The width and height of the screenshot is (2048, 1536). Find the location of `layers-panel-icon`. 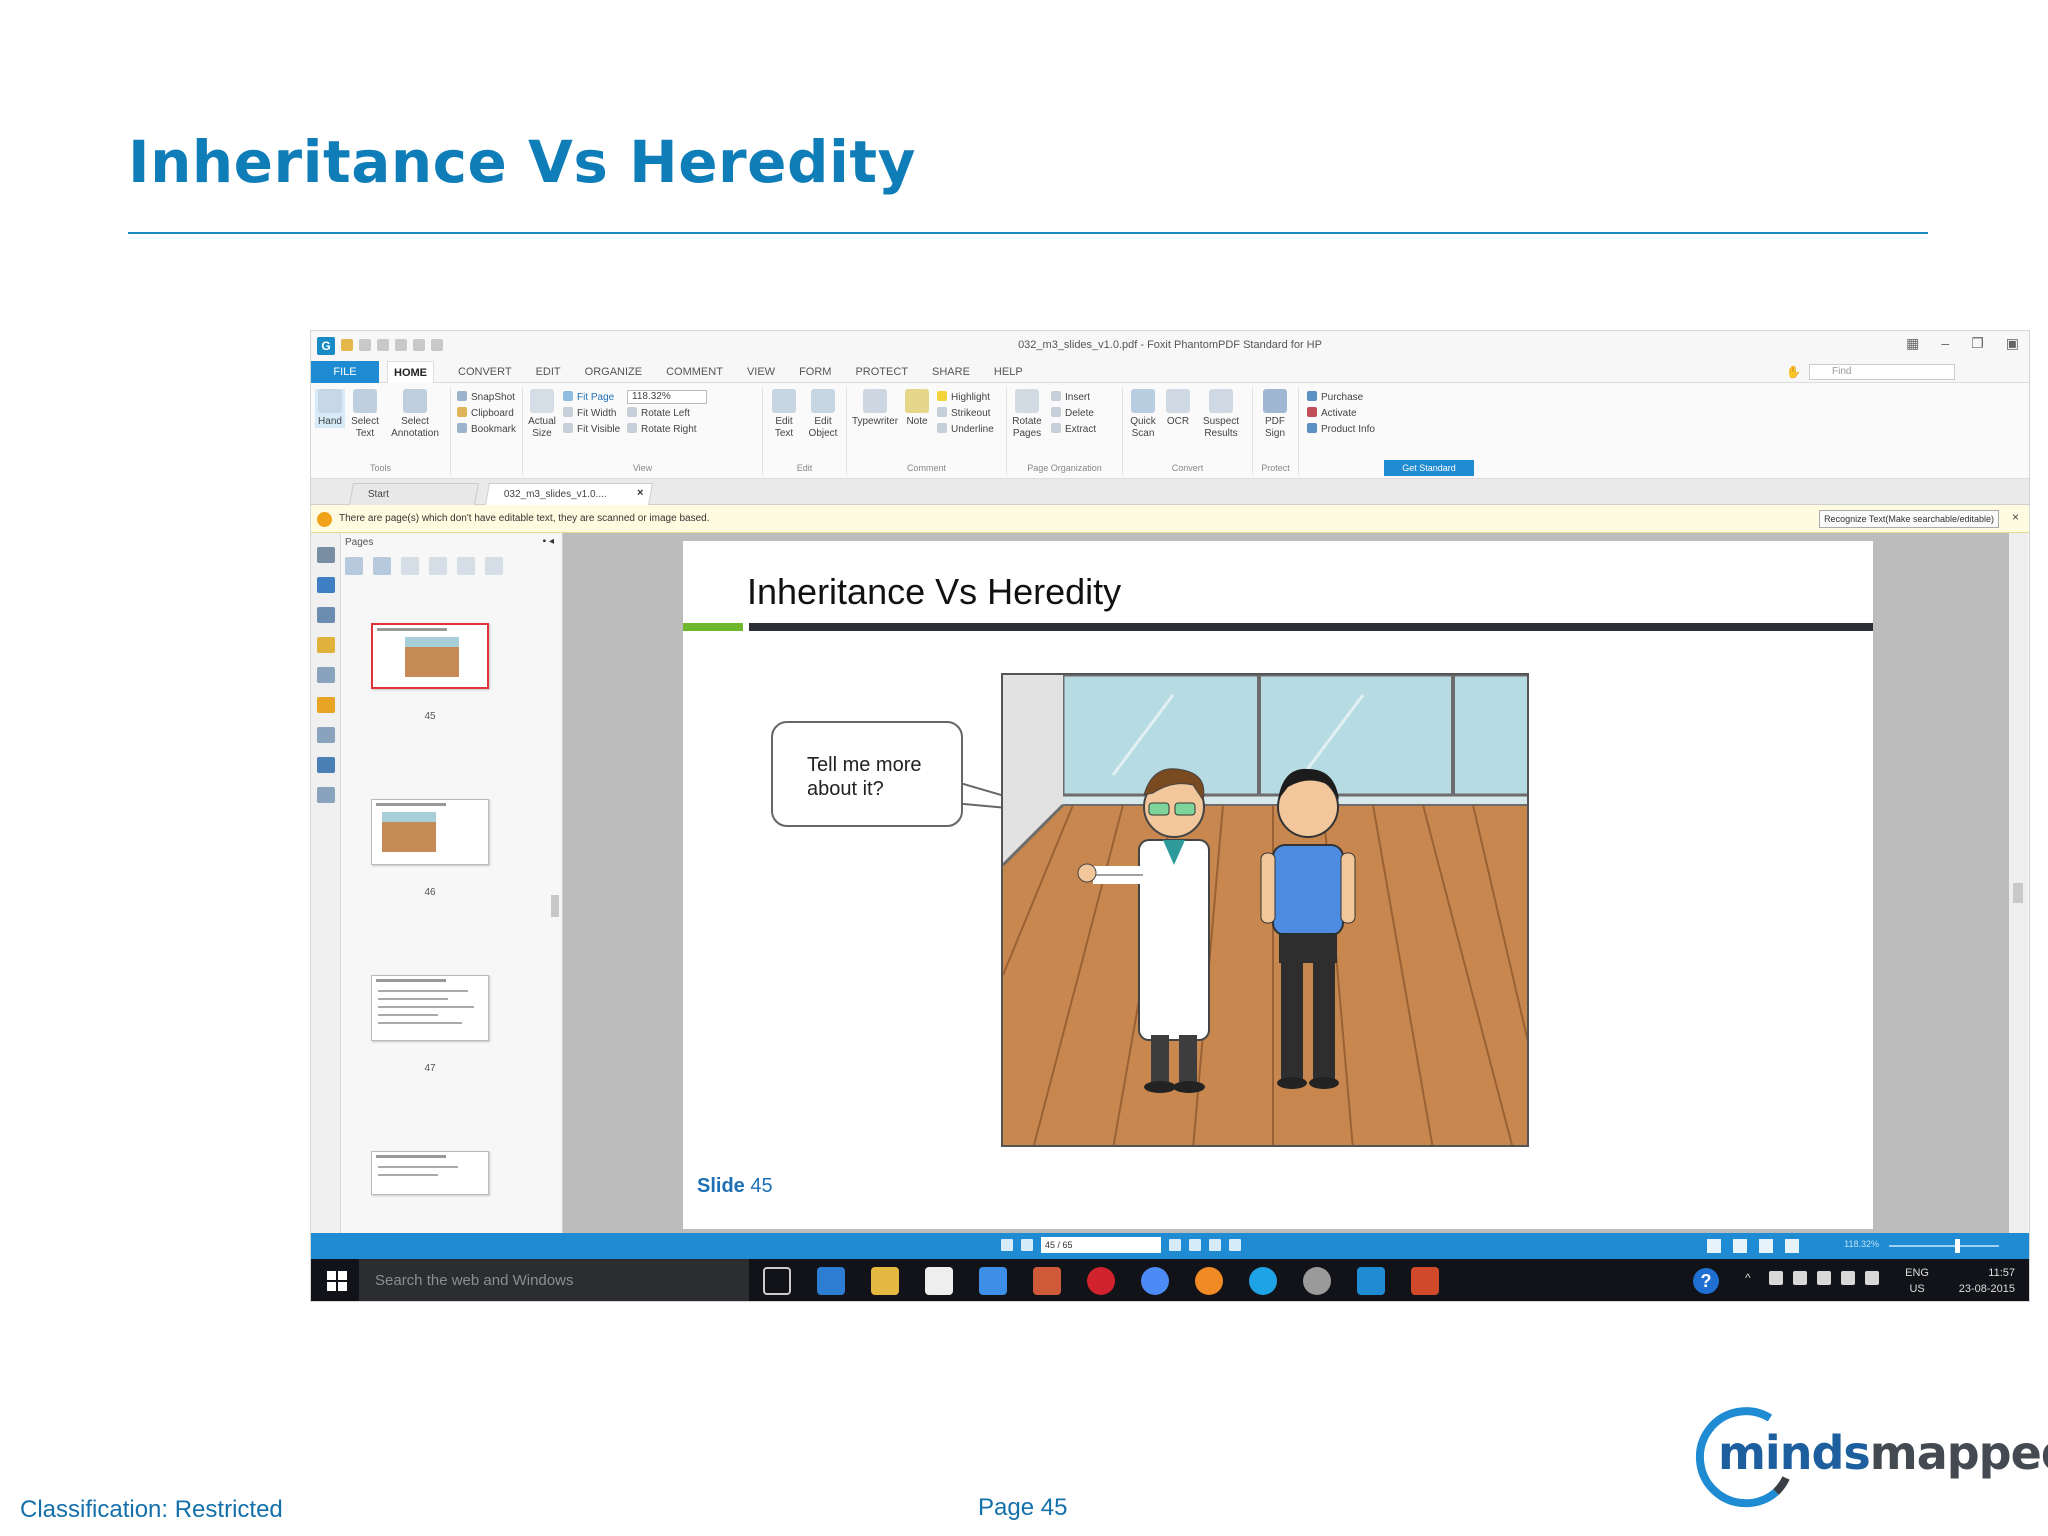

layers-panel-icon is located at coordinates (325, 615).